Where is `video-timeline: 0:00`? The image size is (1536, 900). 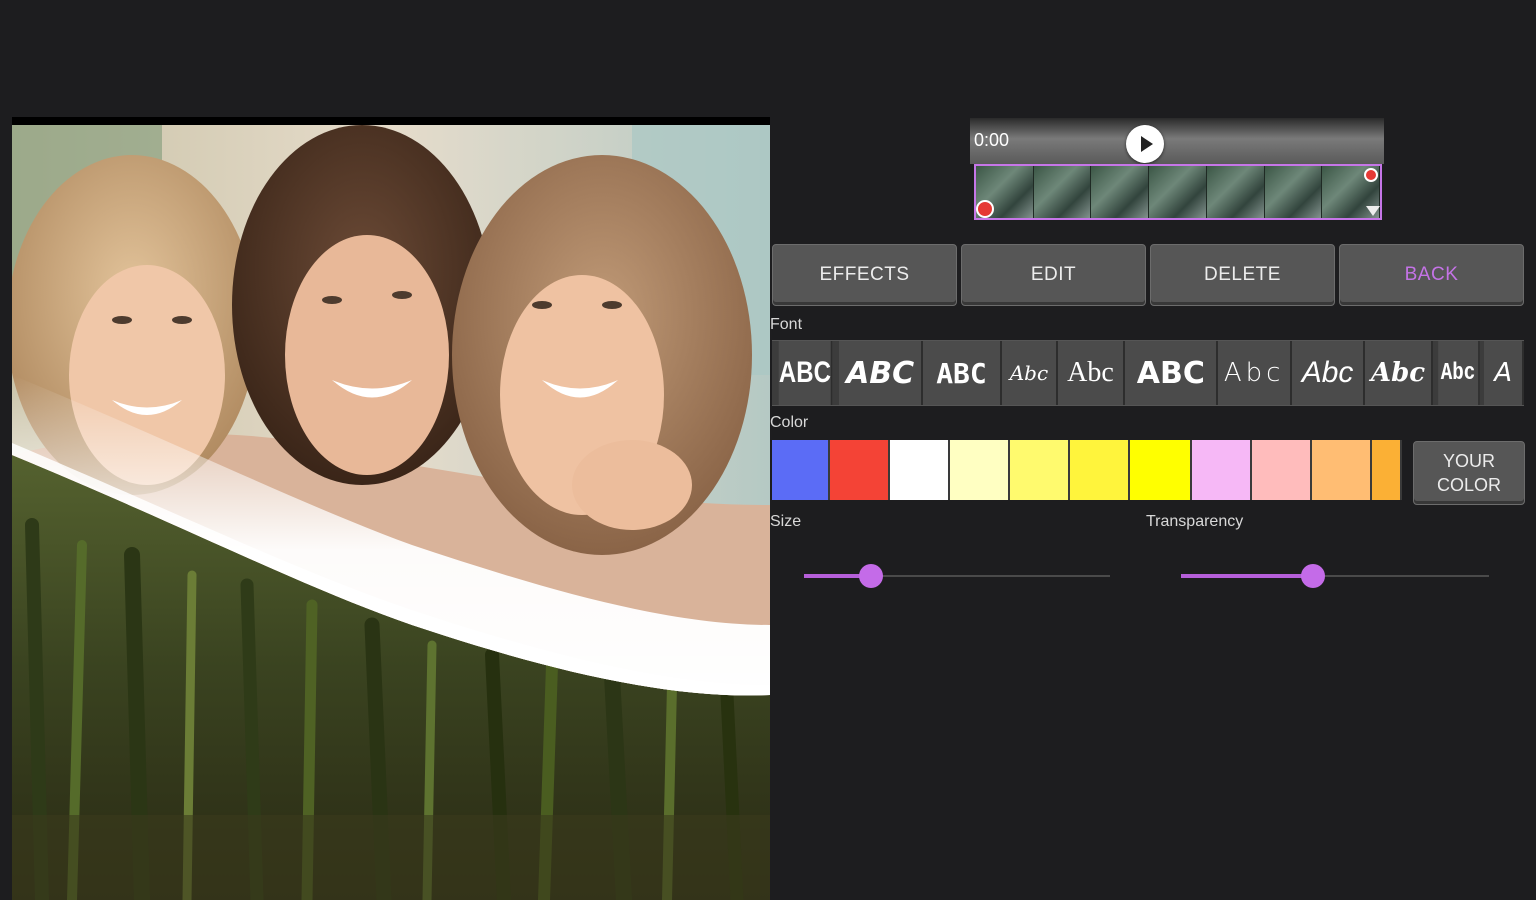
video-timeline: 0:00 is located at coordinates (1177, 171).